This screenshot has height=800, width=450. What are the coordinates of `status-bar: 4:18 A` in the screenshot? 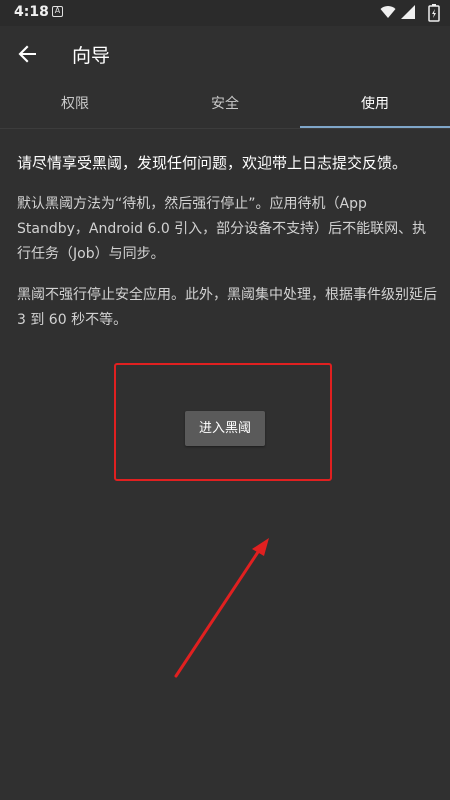 It's located at (225, 13).